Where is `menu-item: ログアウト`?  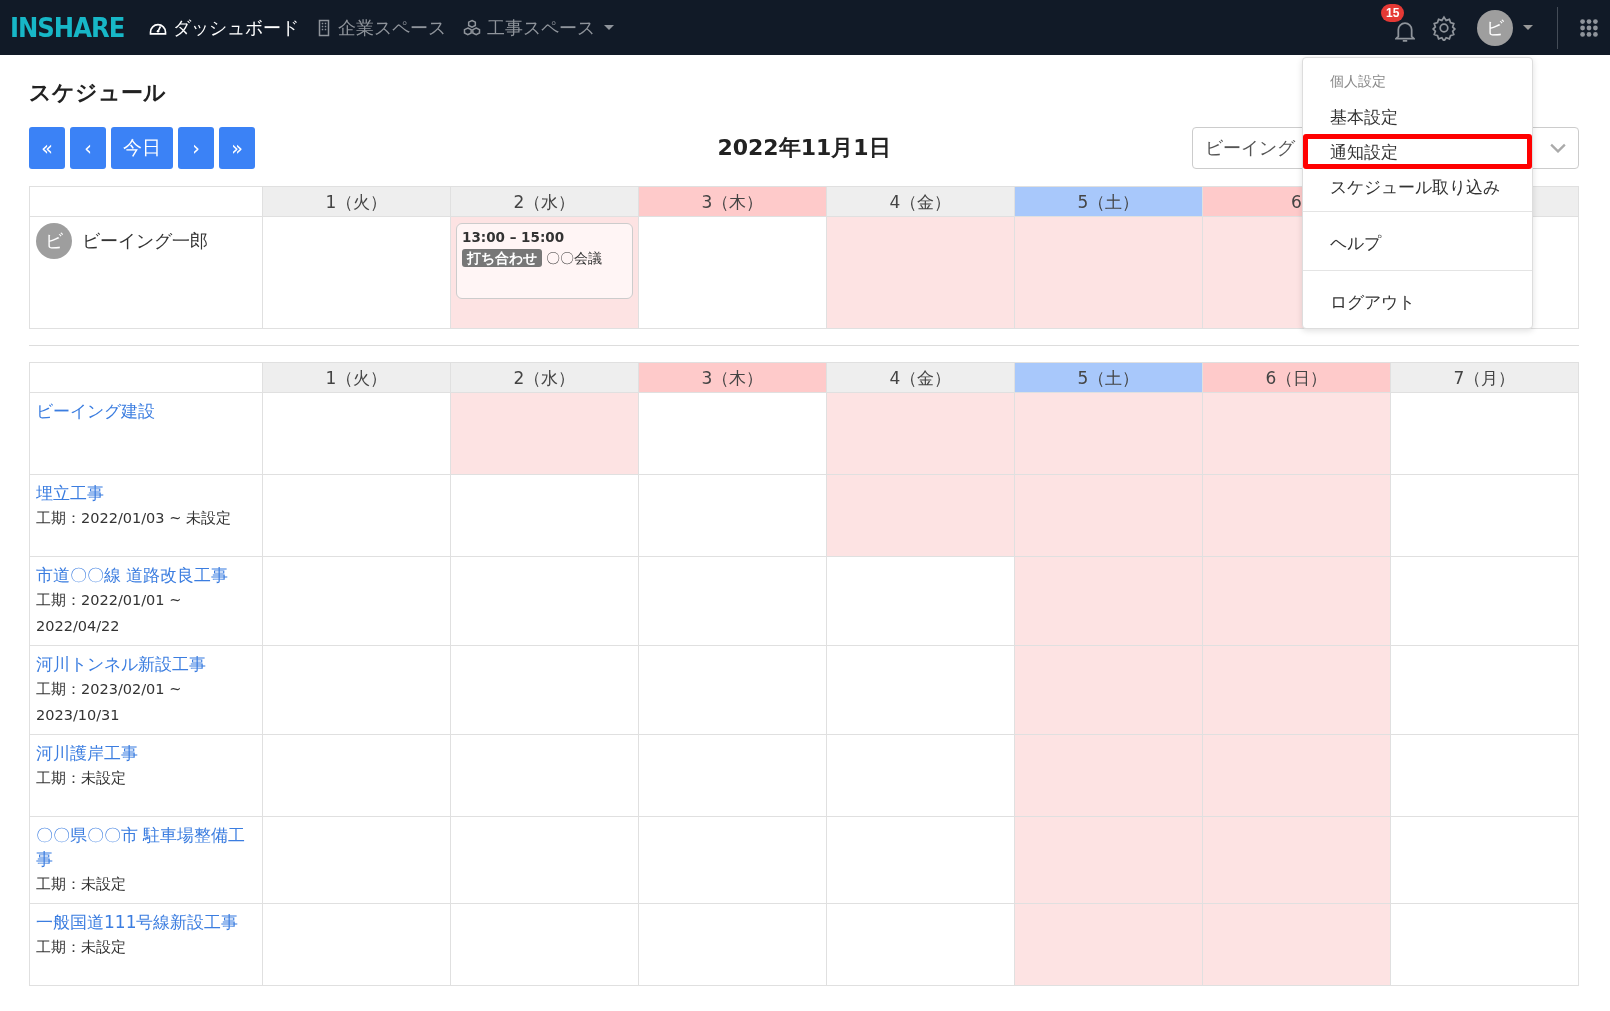 menu-item: ログアウト is located at coordinates (1417, 300).